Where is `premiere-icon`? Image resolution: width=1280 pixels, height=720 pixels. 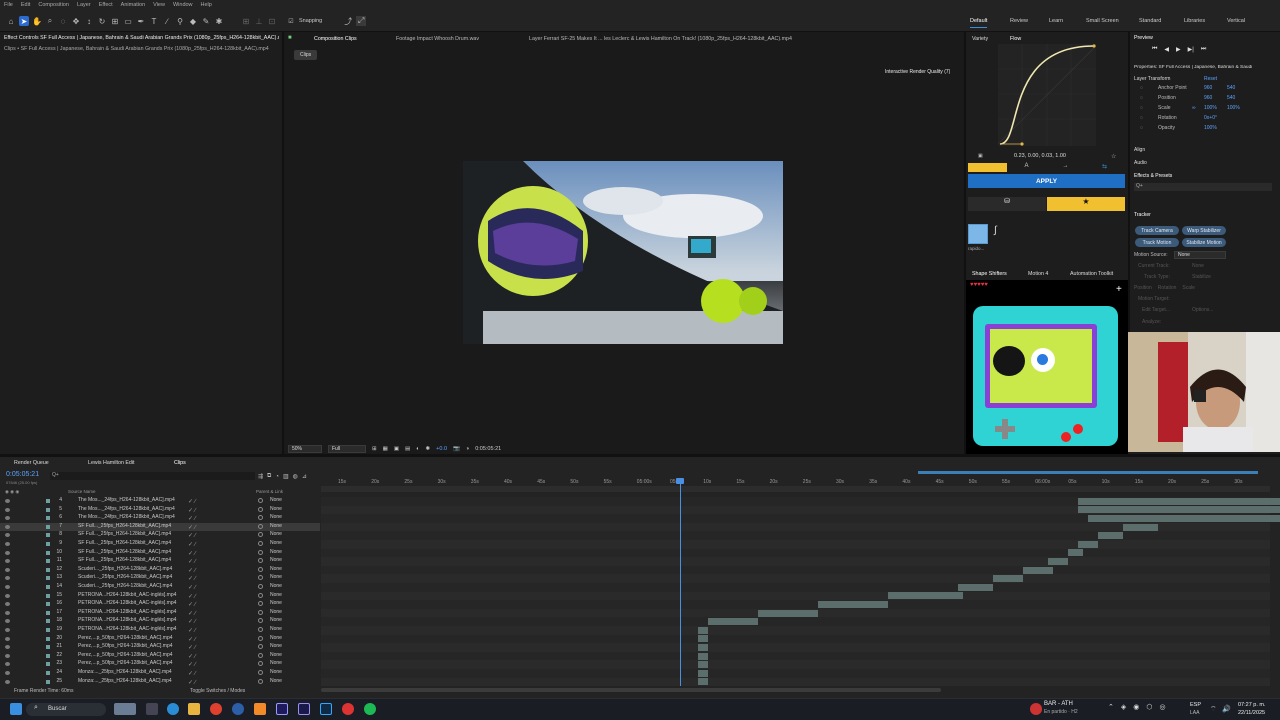 premiere-icon is located at coordinates (304, 709).